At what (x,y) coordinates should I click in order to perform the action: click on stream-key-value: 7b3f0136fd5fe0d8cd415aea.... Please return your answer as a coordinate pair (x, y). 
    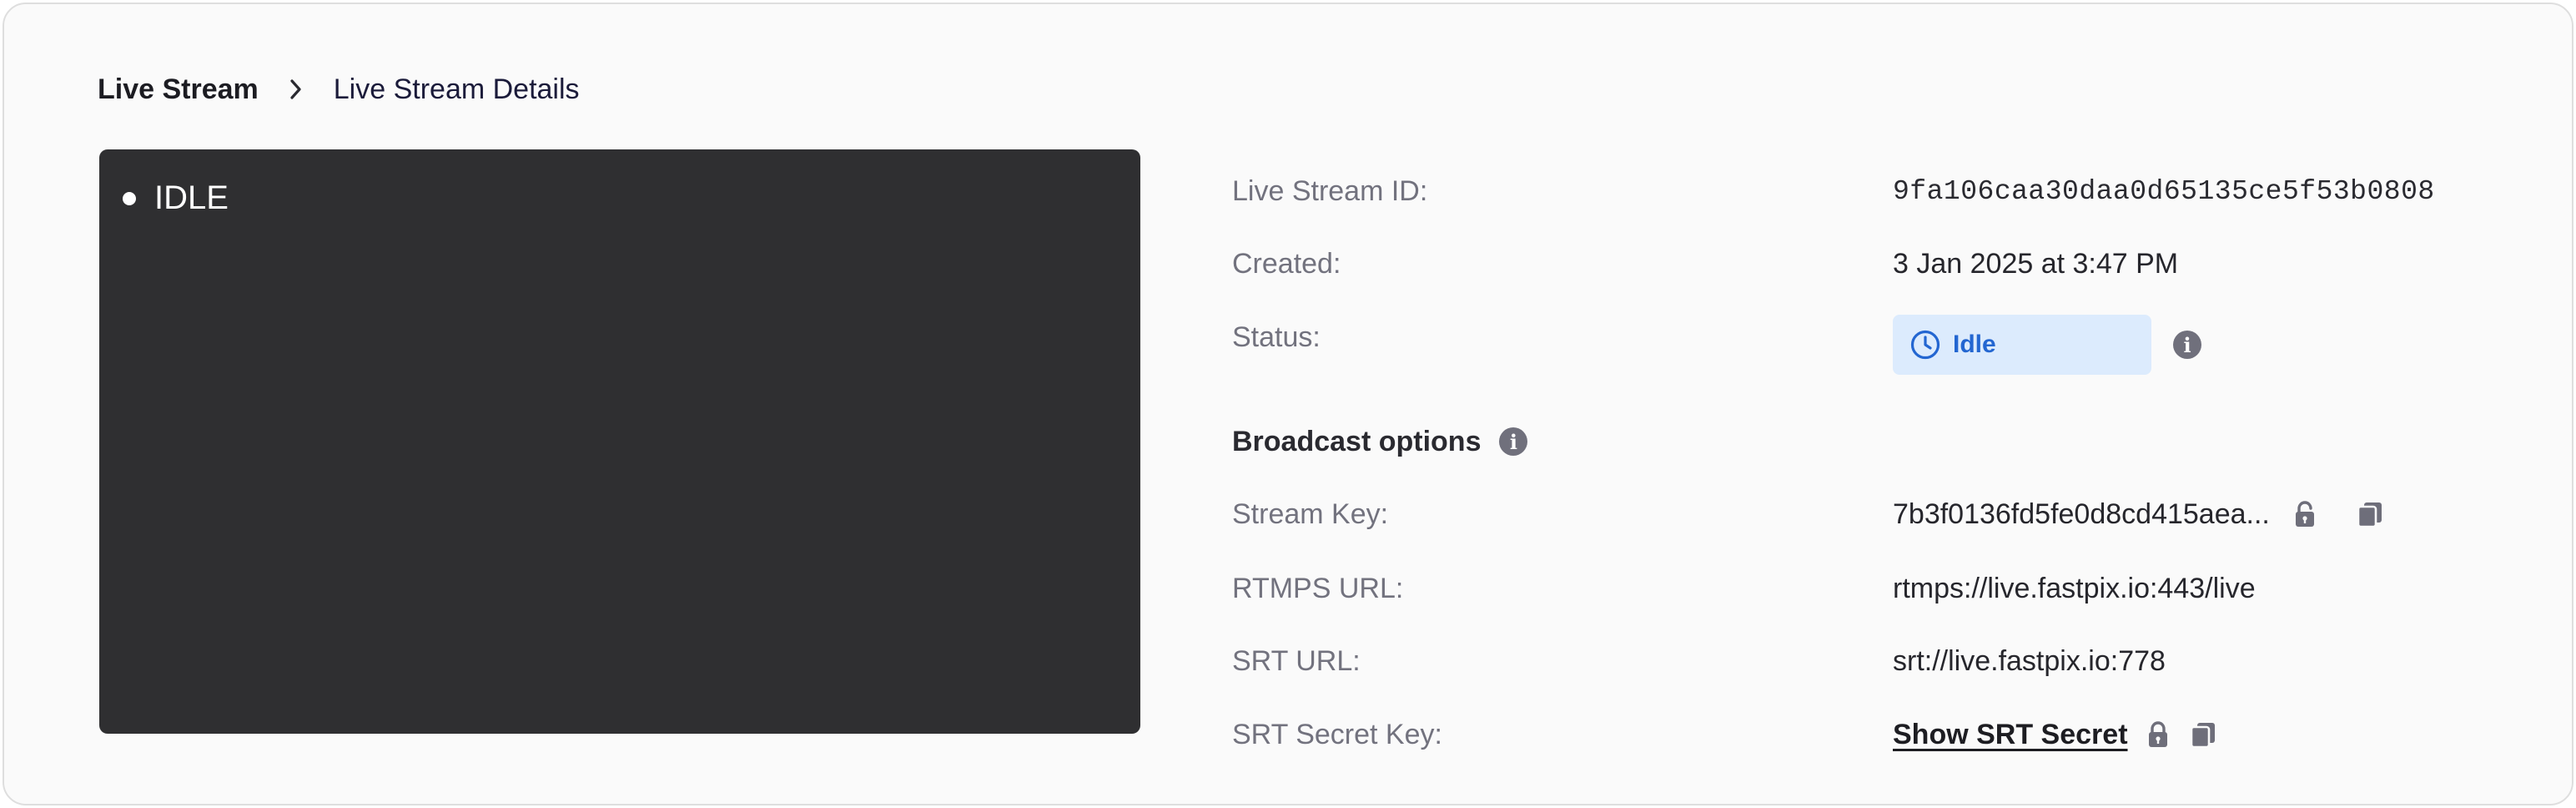
    Looking at the image, I should click on (2081, 513).